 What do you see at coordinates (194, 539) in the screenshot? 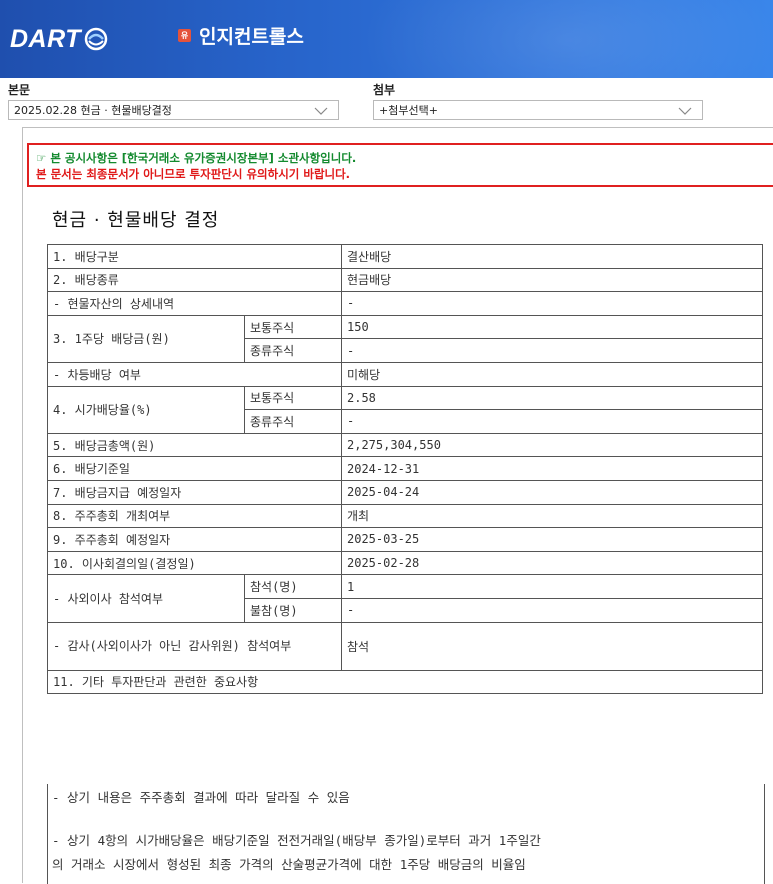
I see `row-label: 9. 주주총회 예정일자` at bounding box center [194, 539].